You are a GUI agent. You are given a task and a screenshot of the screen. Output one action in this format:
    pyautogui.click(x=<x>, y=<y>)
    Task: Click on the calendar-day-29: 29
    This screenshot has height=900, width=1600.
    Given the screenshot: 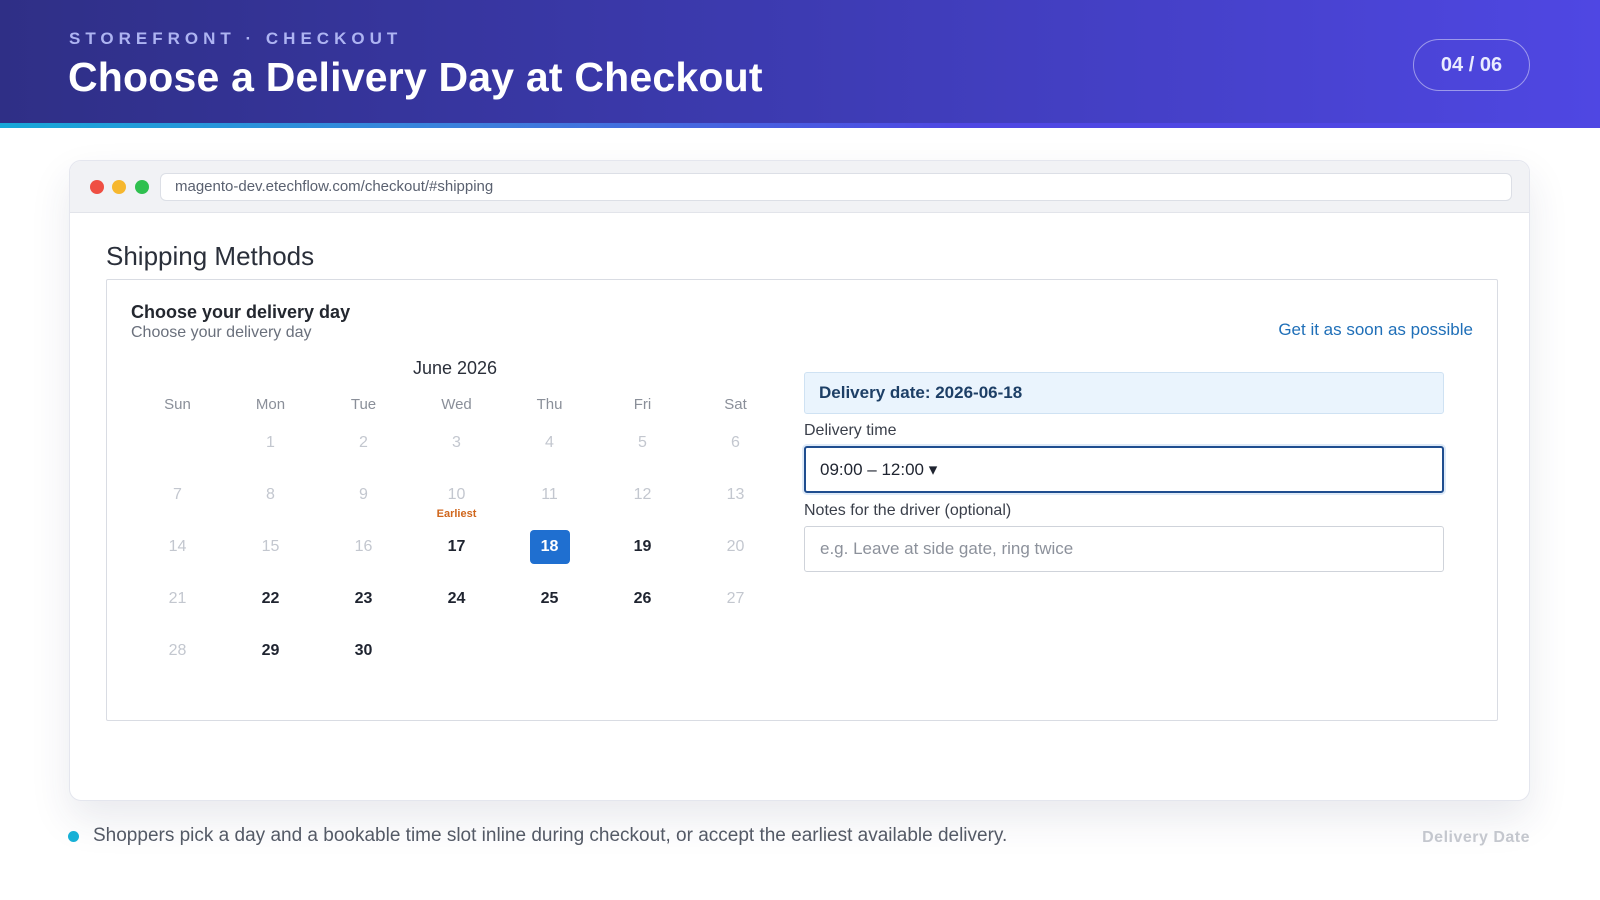 What is the action you would take?
    pyautogui.click(x=271, y=651)
    